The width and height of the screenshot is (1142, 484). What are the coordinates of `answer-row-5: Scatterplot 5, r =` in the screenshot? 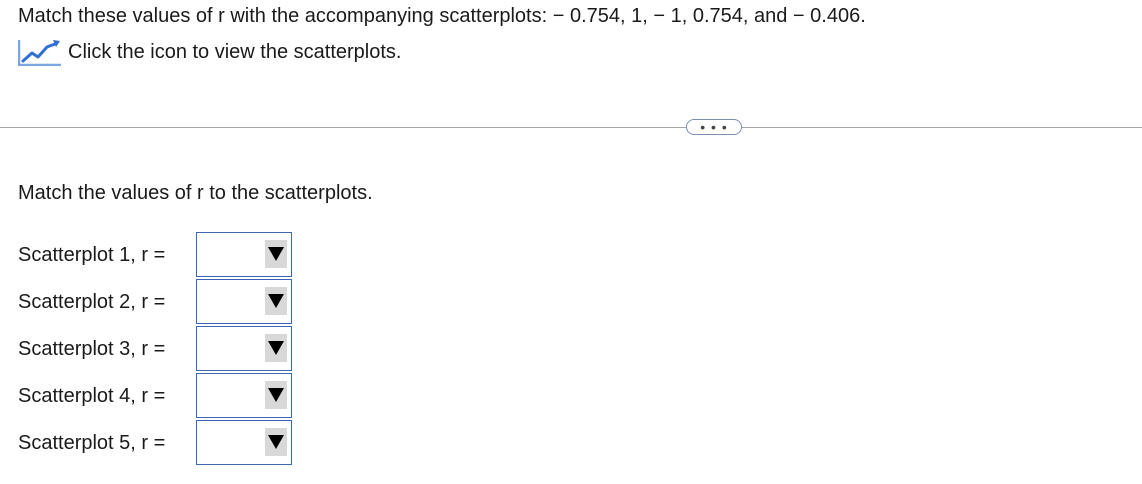 It's located at (155, 442).